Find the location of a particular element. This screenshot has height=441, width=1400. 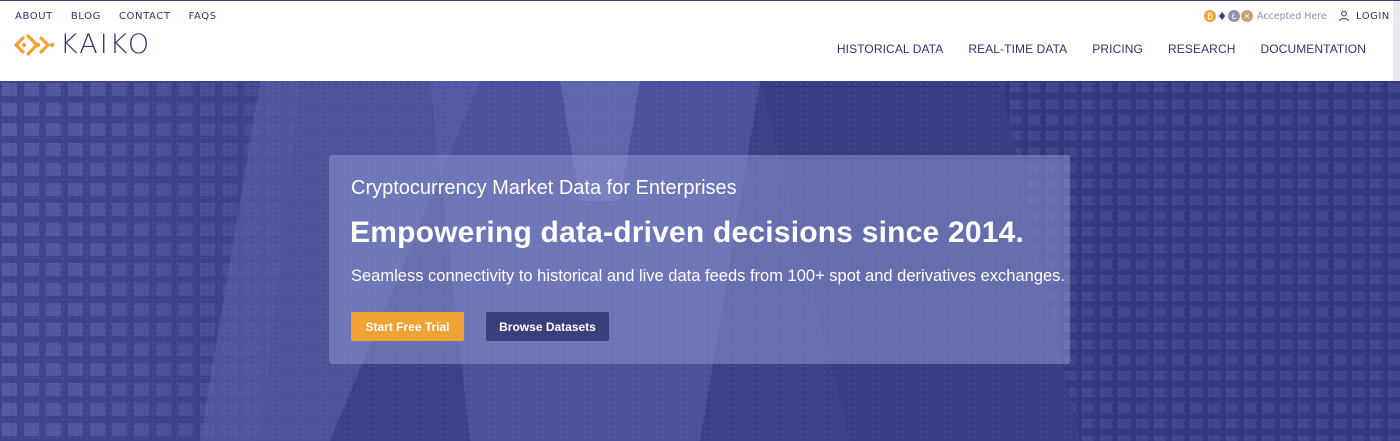

nav-documentation: DOCUMENTATION is located at coordinates (1313, 49).